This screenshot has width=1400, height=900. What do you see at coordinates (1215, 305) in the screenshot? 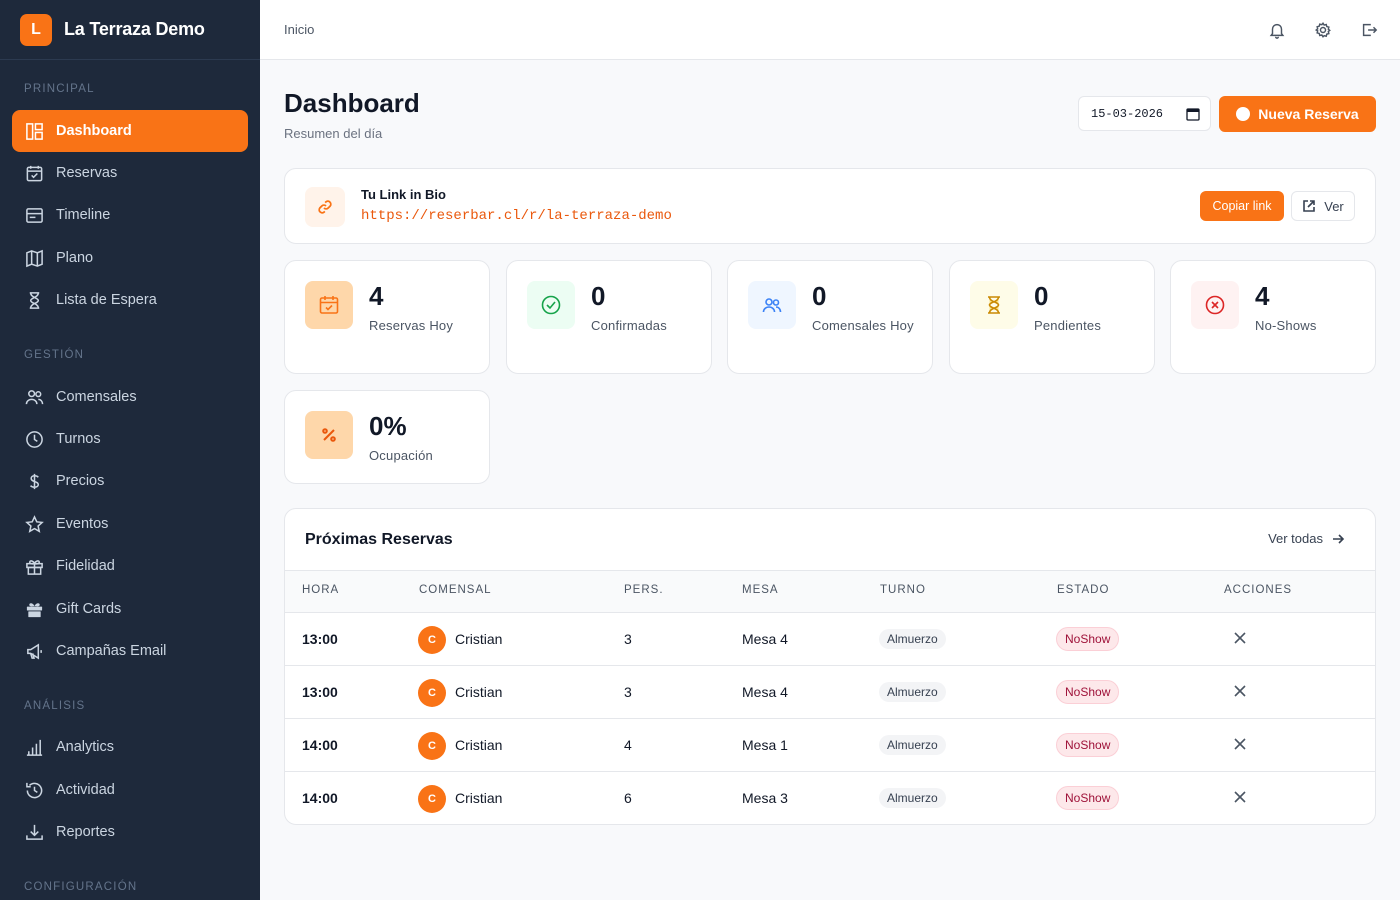
I see `x-circle-icon` at bounding box center [1215, 305].